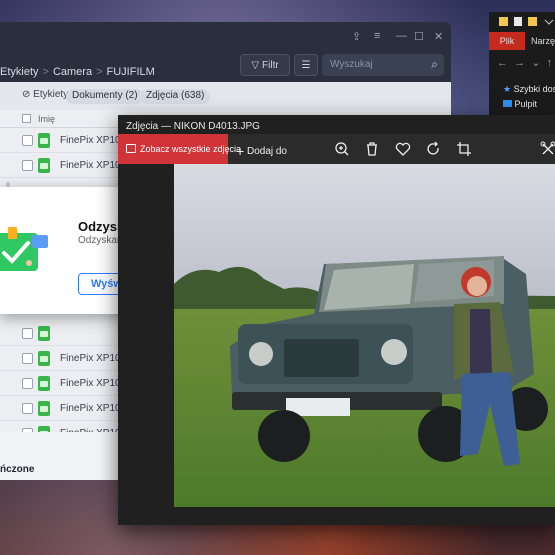 Image resolution: width=555 pixels, height=555 pixels. Describe the element at coordinates (225, 96) in the screenshot. I see `tag-filter-row: ⊘ Etykiety Dokumenty (2) Zdjęcia (638)` at that location.